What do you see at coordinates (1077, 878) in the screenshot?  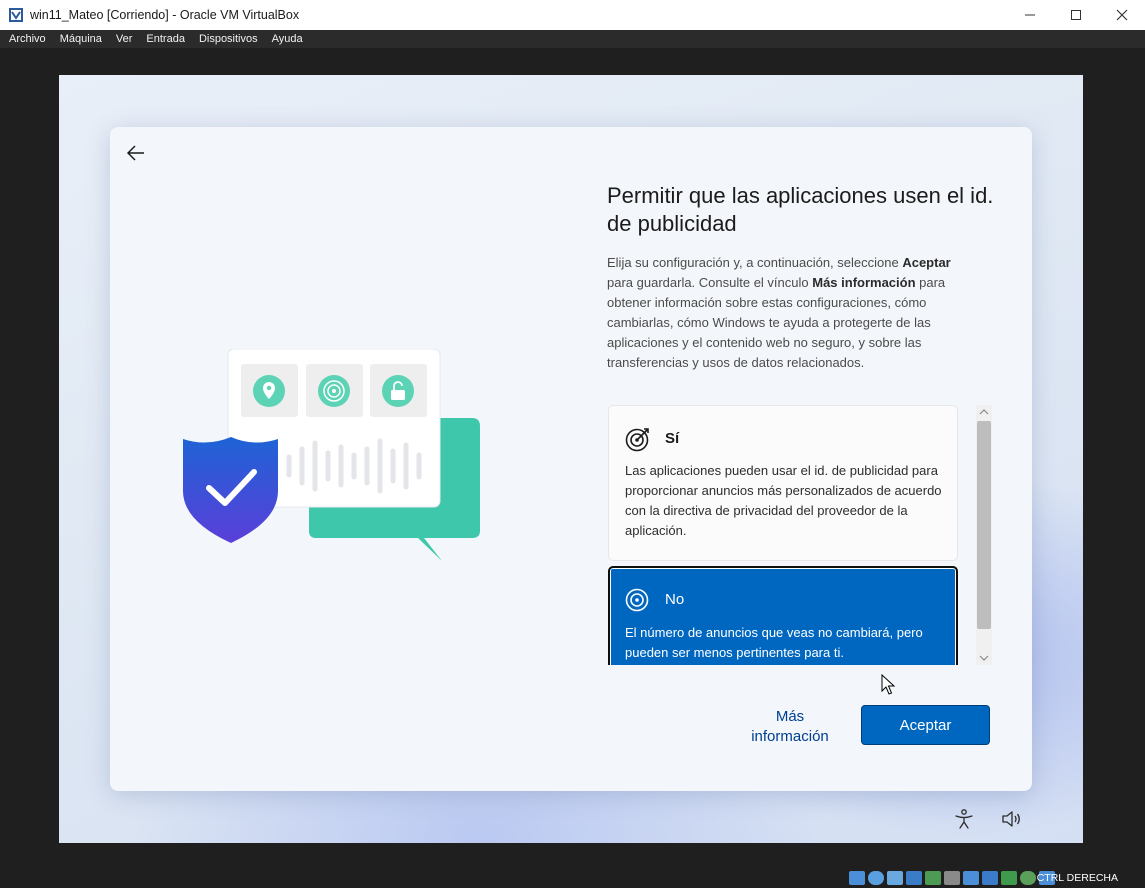 I see `host-key-label: CTRL DERECHA` at bounding box center [1077, 878].